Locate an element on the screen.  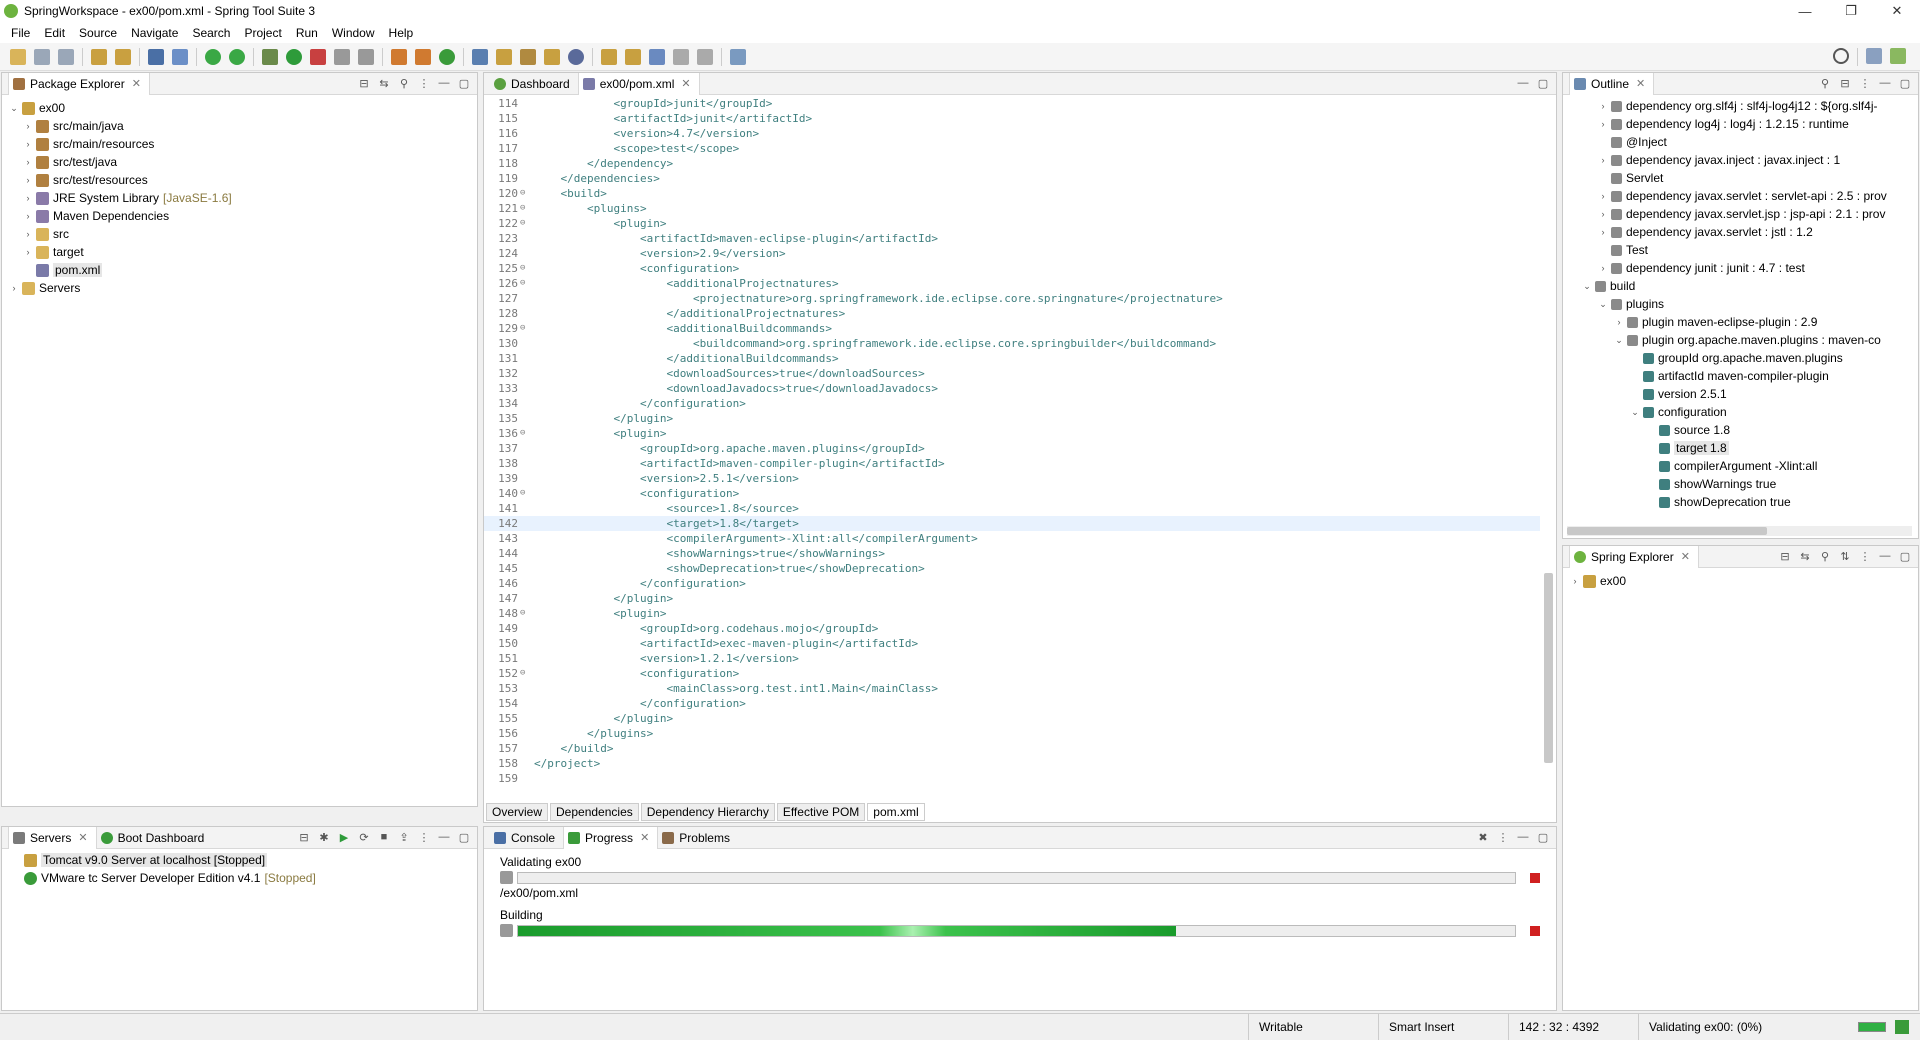
refresh-icon is located at coordinates (237, 56).